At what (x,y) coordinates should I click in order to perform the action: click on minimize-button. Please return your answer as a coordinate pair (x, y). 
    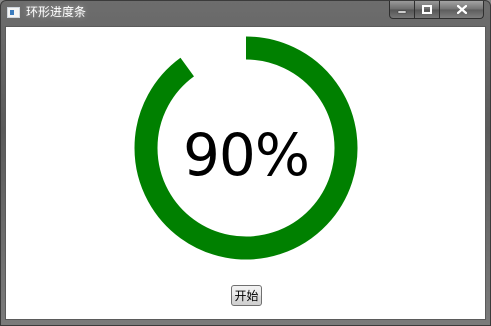
    Looking at the image, I should click on (402, 10).